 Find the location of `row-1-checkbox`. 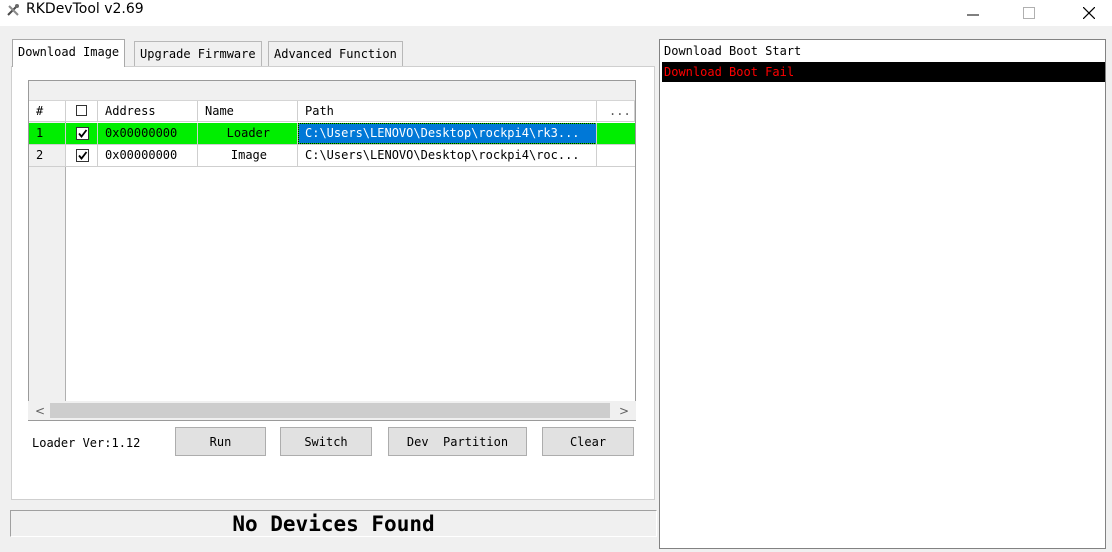

row-1-checkbox is located at coordinates (82, 133).